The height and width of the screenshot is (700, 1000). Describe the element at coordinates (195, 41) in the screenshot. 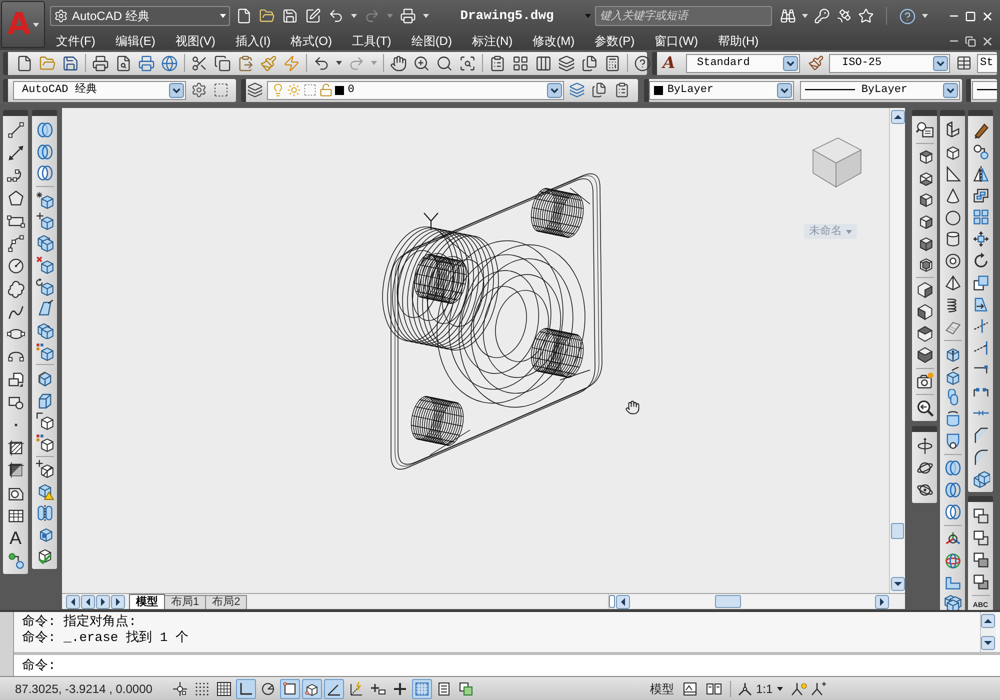

I see `menu-item: 视图(V)` at that location.